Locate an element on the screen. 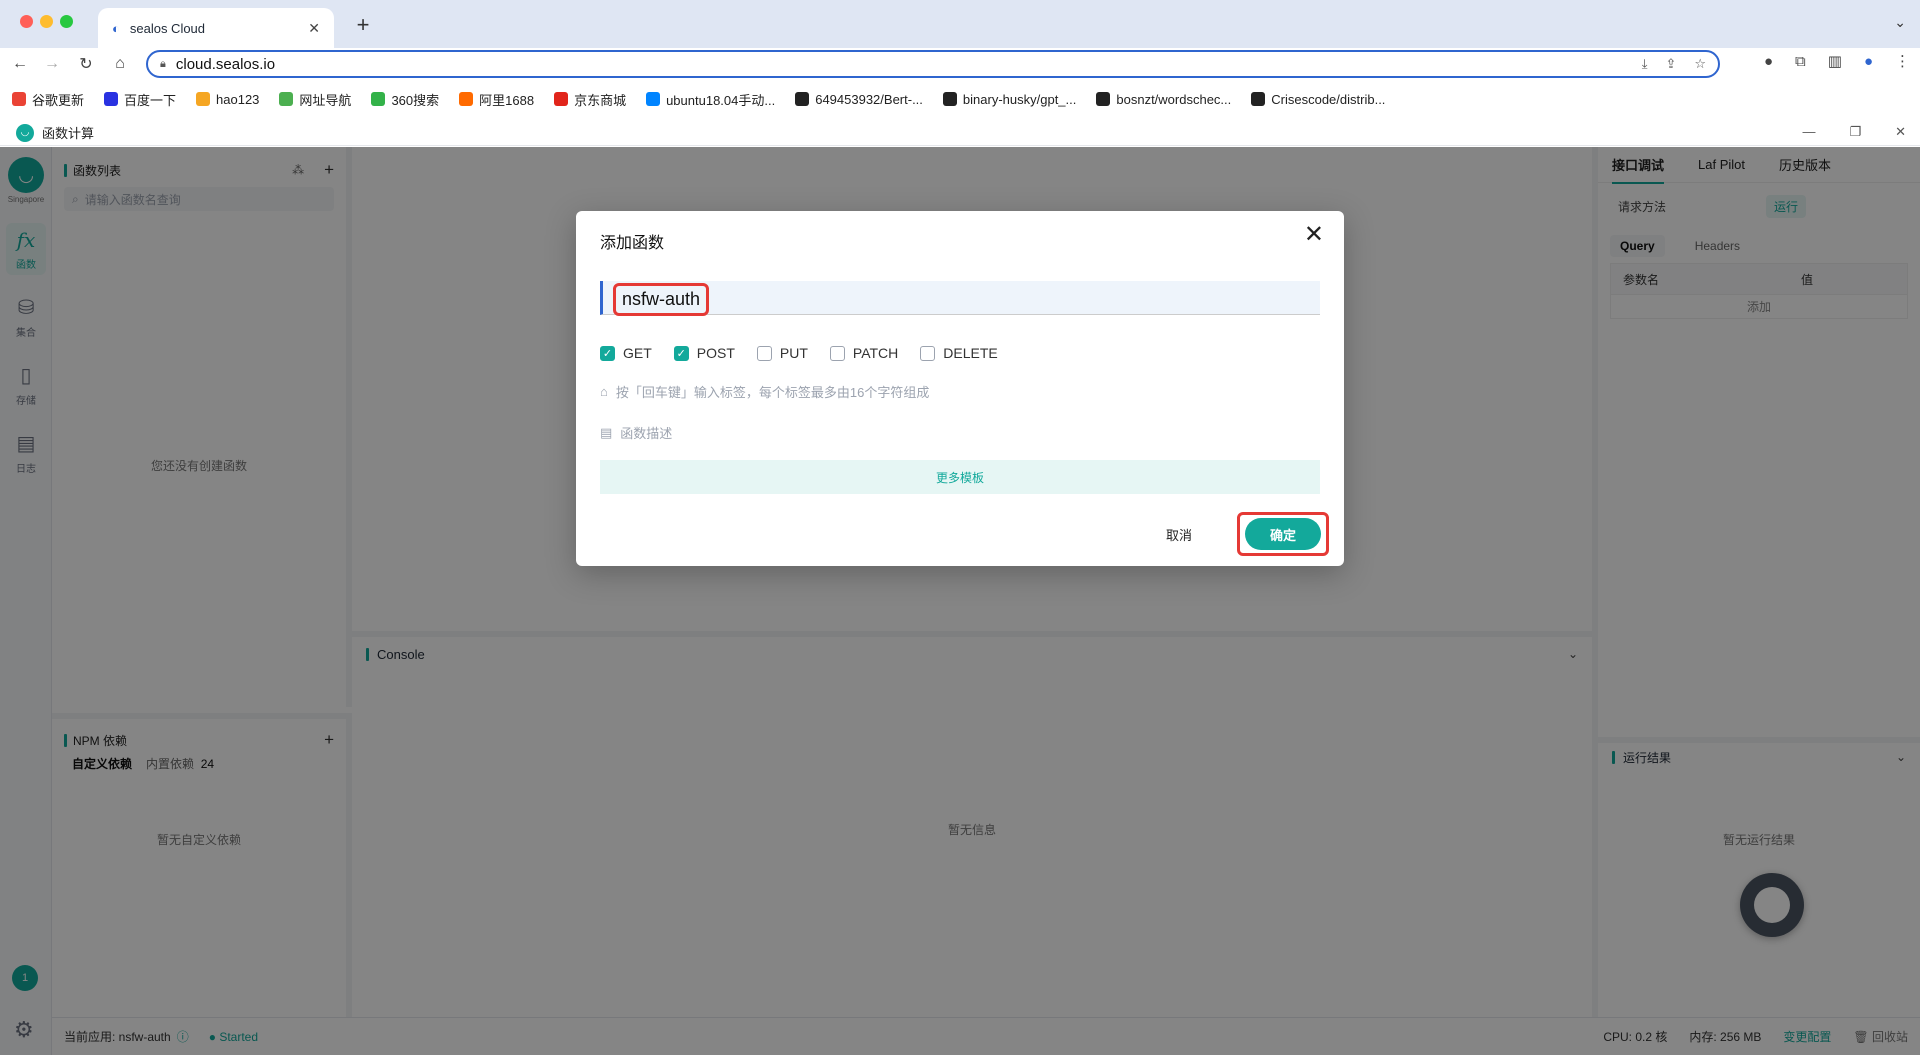 This screenshot has width=1920, height=1055. install-icon: ⤓ is located at coordinates (1645, 64).